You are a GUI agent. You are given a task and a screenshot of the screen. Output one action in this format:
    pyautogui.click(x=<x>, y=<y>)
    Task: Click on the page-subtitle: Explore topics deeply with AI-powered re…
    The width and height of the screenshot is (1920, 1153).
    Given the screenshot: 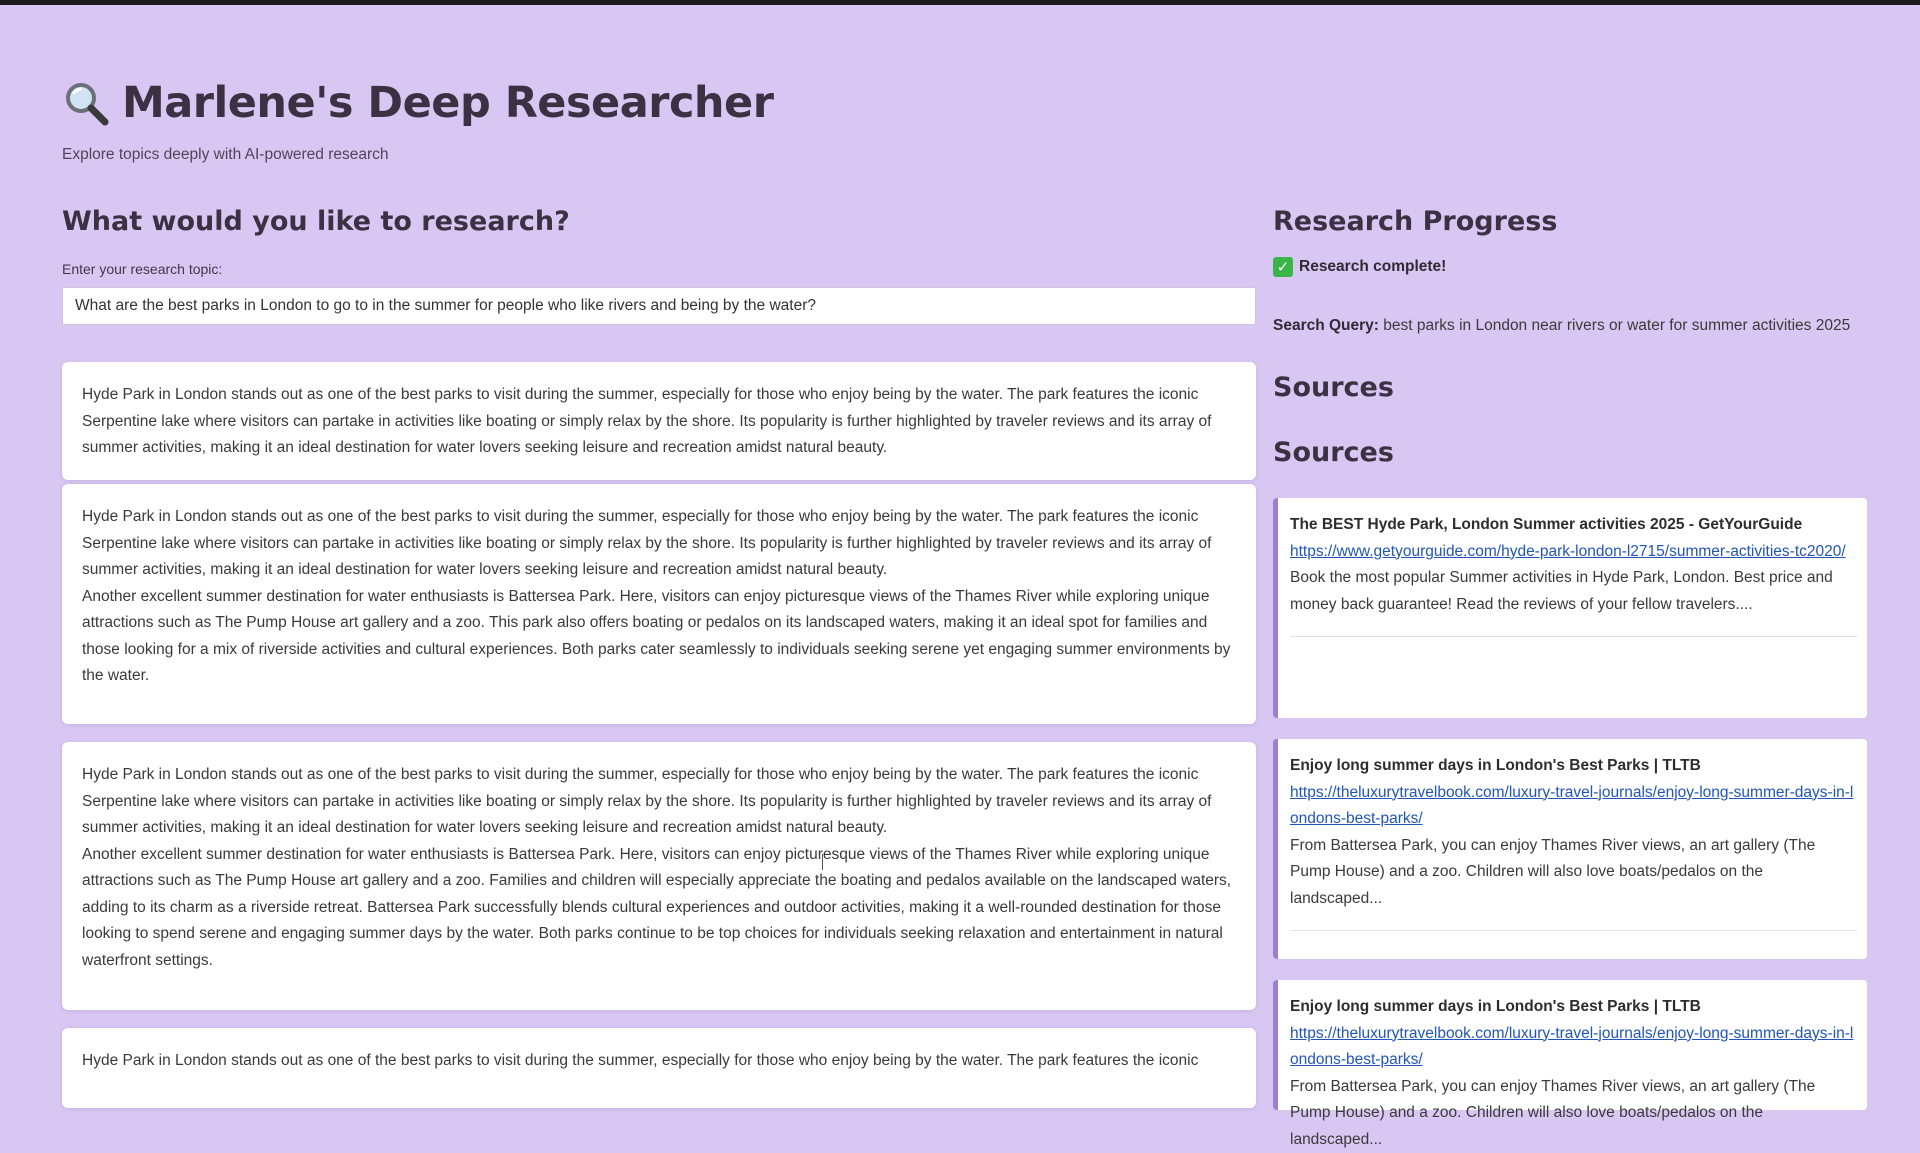 What is the action you would take?
    pyautogui.click(x=417, y=155)
    